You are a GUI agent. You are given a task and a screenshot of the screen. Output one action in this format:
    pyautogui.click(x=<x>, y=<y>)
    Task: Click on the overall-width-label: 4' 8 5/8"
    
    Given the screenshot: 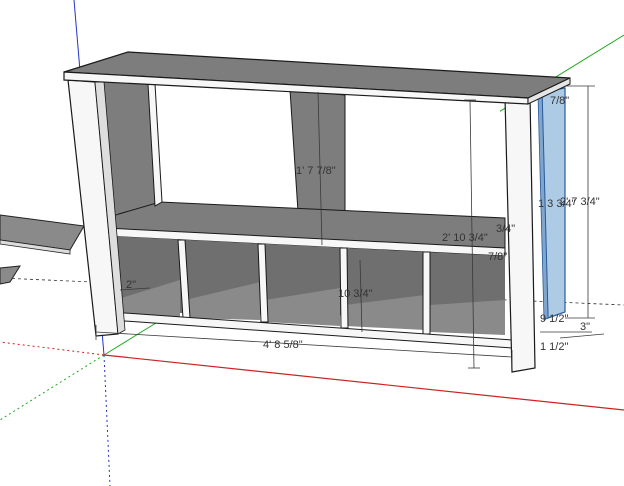 What is the action you would take?
    pyautogui.click(x=283, y=345)
    